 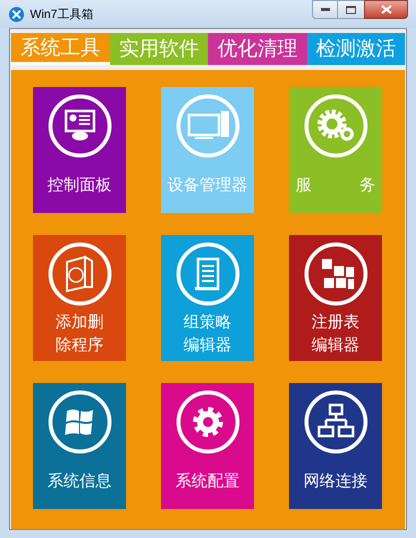 What do you see at coordinates (80, 274) in the screenshot?
I see `software-box-icon` at bounding box center [80, 274].